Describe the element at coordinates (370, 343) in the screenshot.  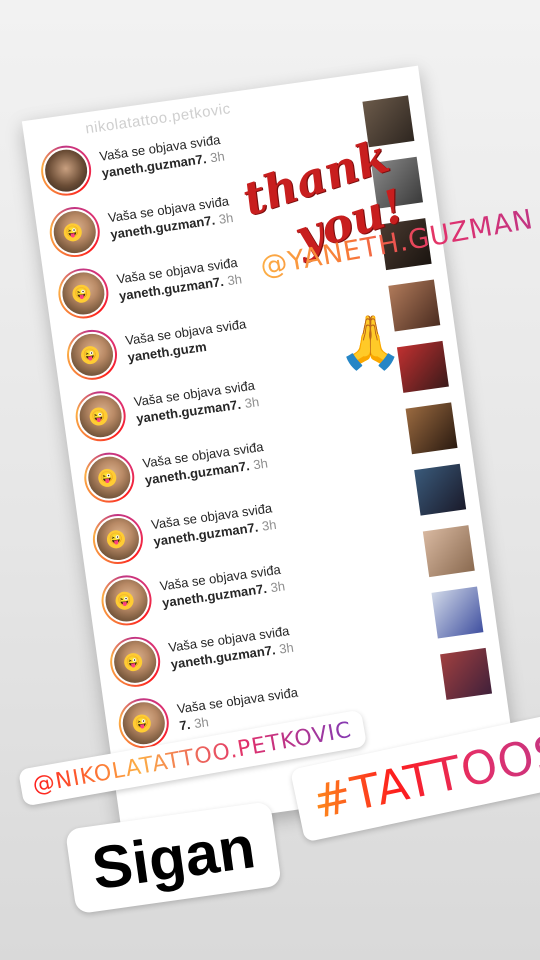
I see `pray-emoji-icon: 🙏` at that location.